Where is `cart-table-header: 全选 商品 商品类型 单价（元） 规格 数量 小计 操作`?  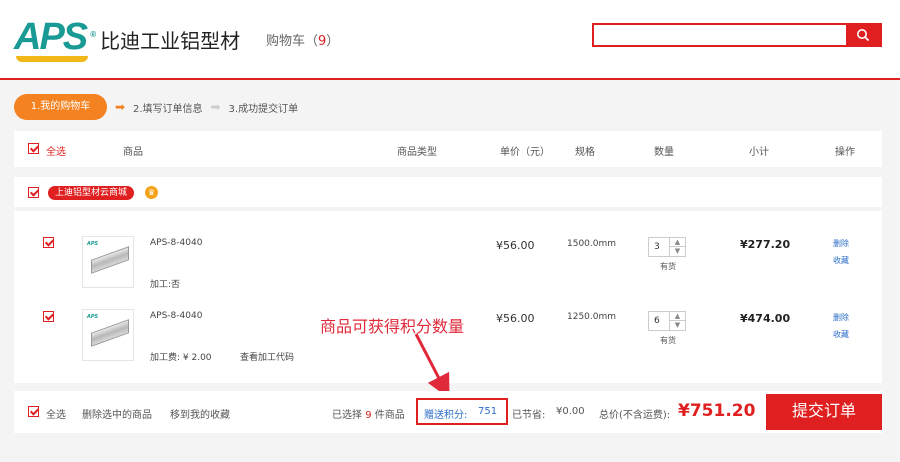 cart-table-header: 全选 商品 商品类型 单价（元） 规格 数量 小计 操作 is located at coordinates (448, 149).